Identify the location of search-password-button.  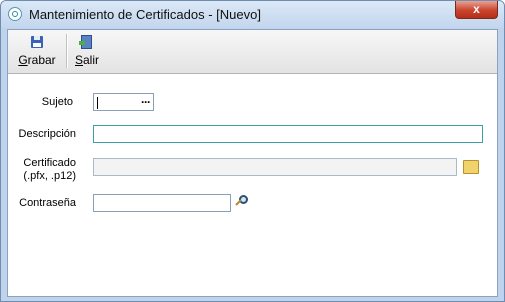
(244, 203).